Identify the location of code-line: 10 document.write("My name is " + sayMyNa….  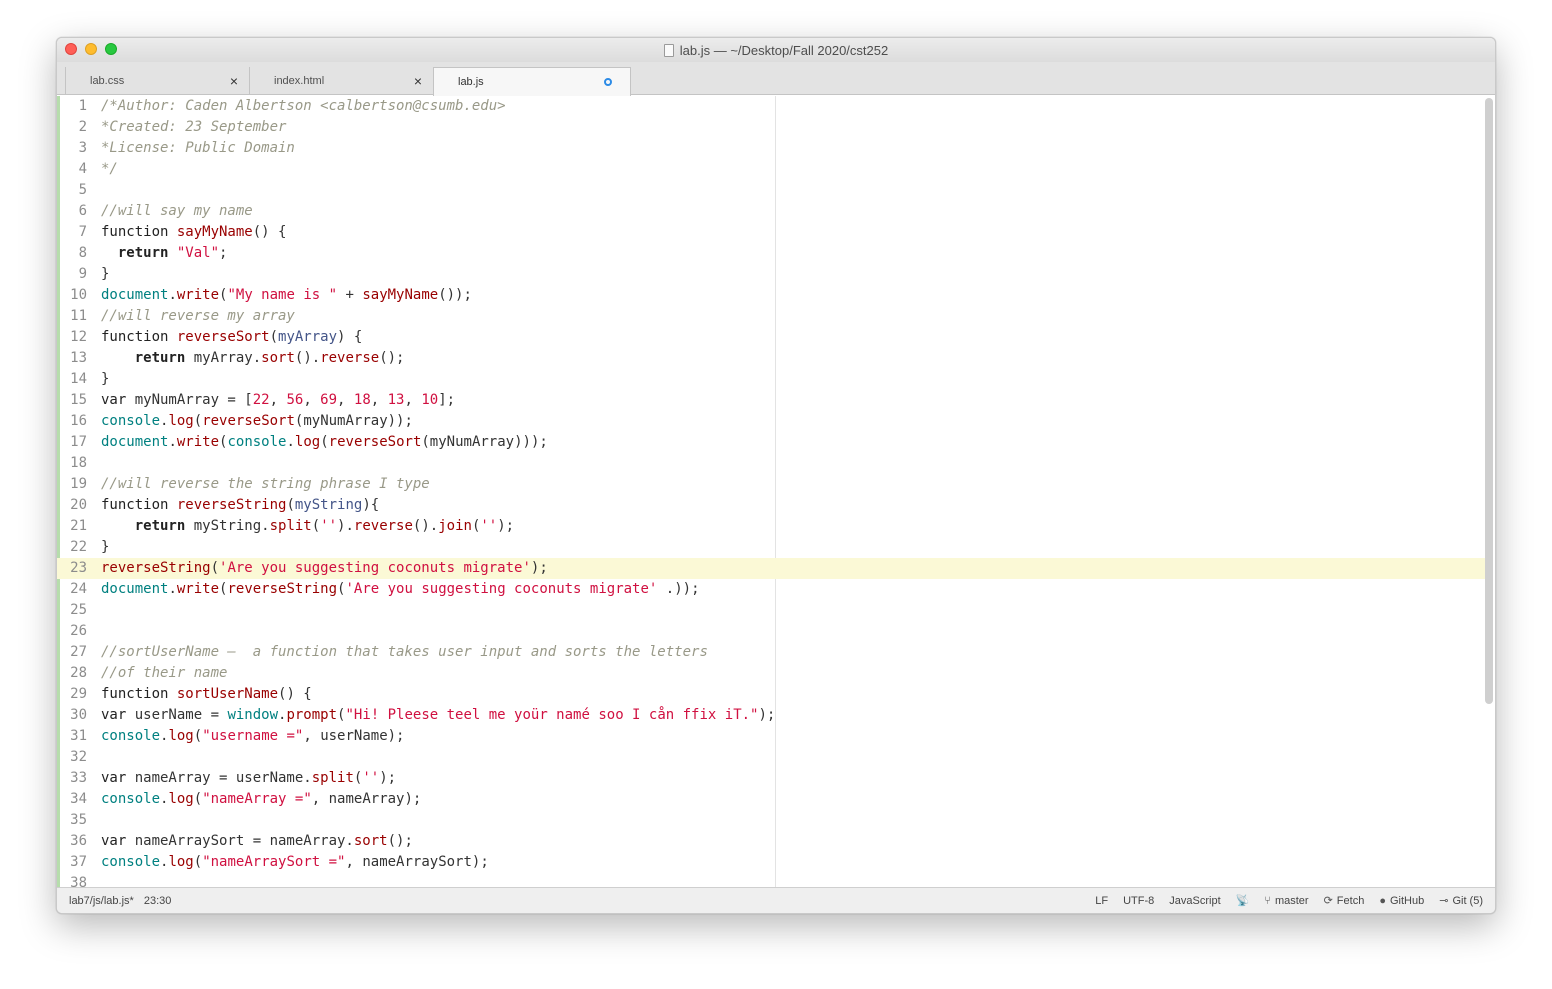
(772, 295).